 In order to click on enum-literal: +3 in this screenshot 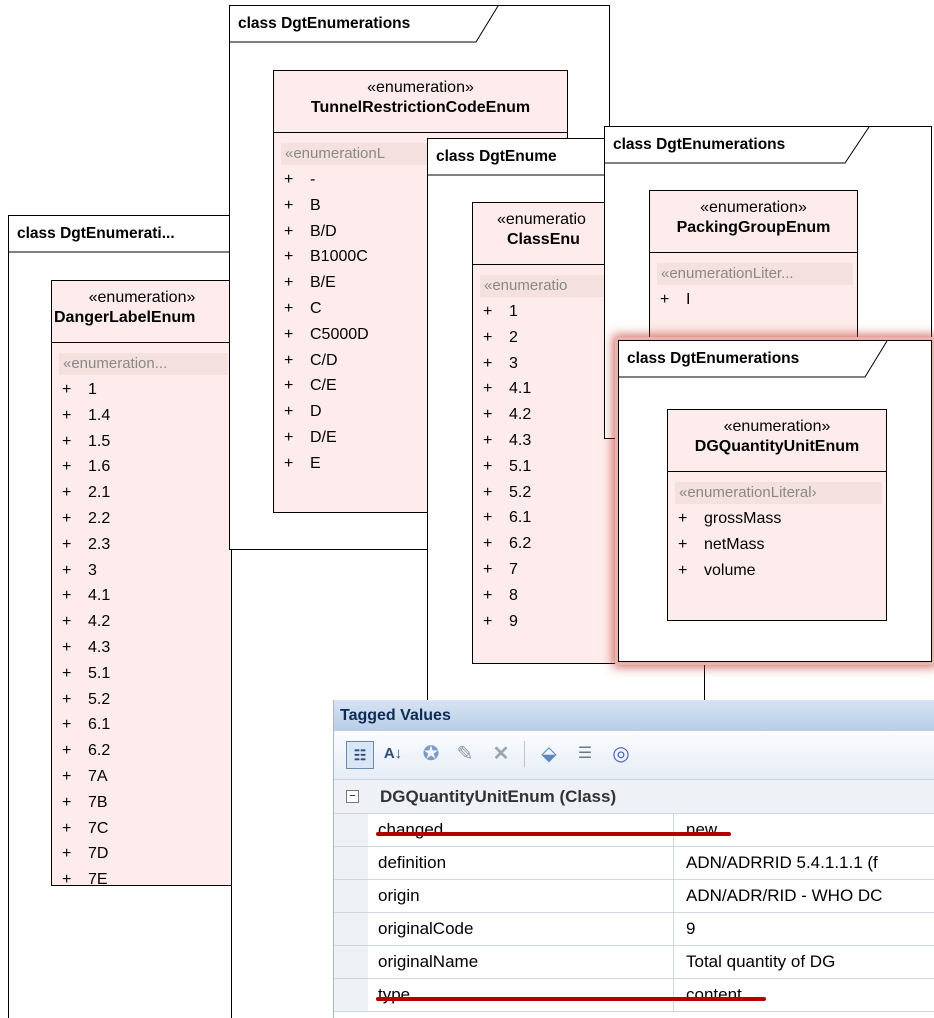, I will do `click(141, 571)`.